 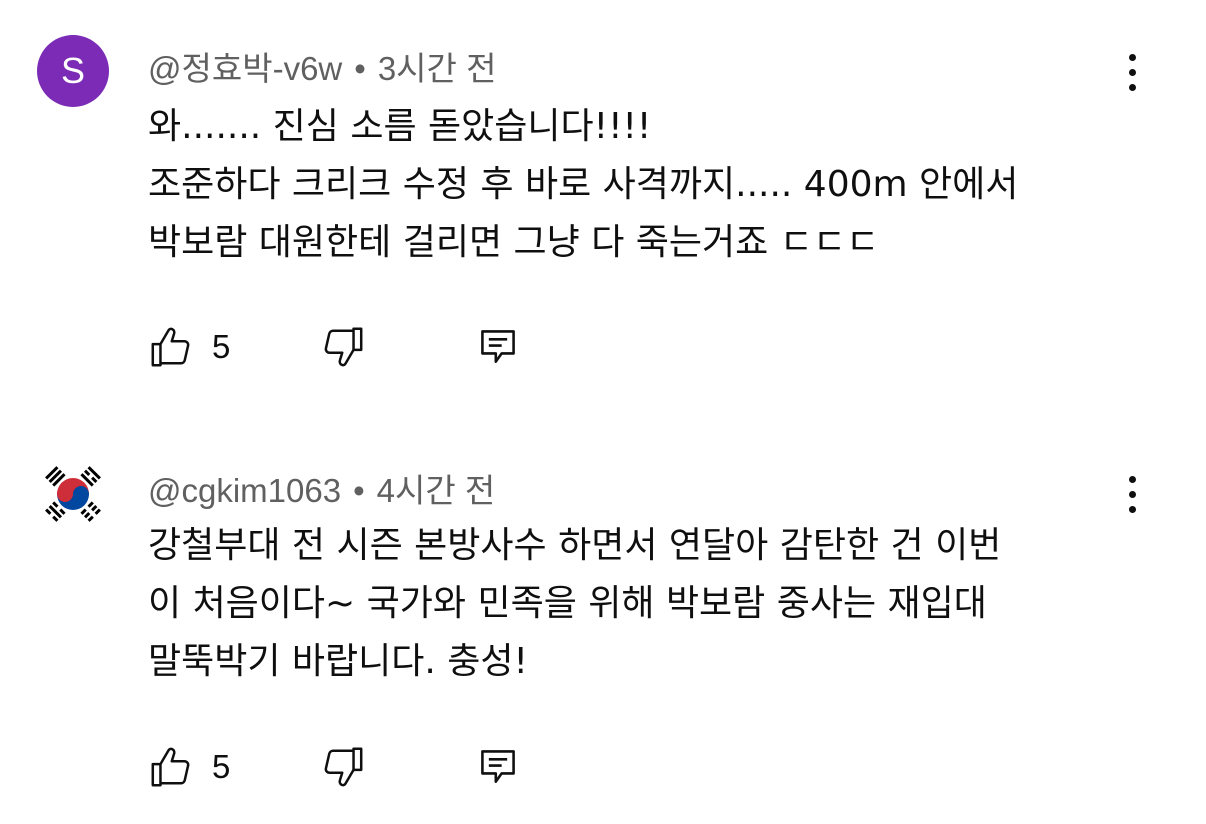 What do you see at coordinates (245, 68) in the screenshot?
I see `author-name: @정효박-v6w` at bounding box center [245, 68].